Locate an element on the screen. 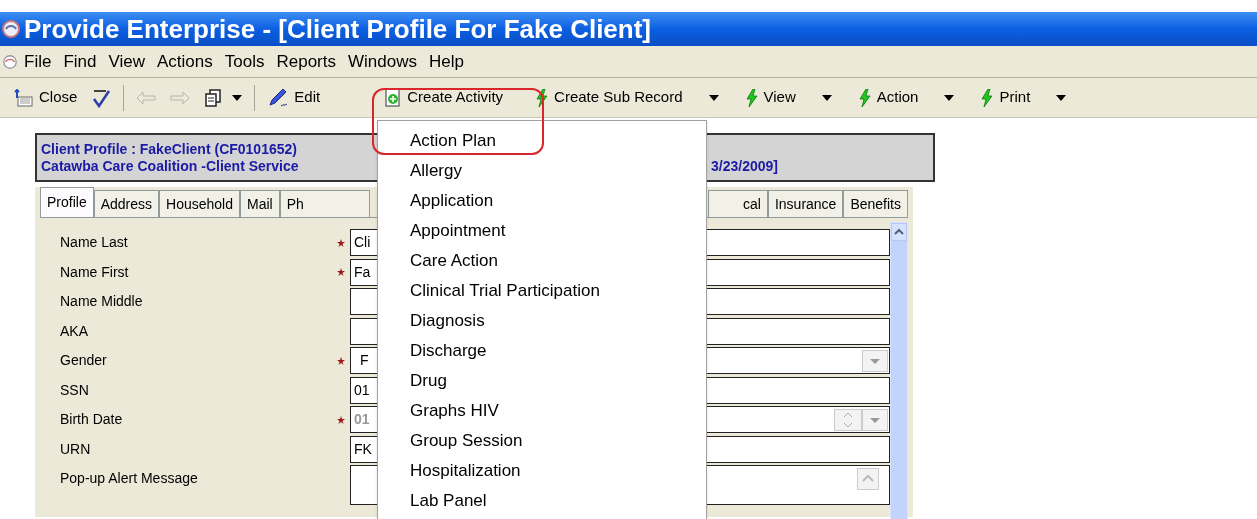 Image resolution: width=1257 pixels, height=519 pixels. menu-item: Graphs HIV is located at coordinates (542, 411).